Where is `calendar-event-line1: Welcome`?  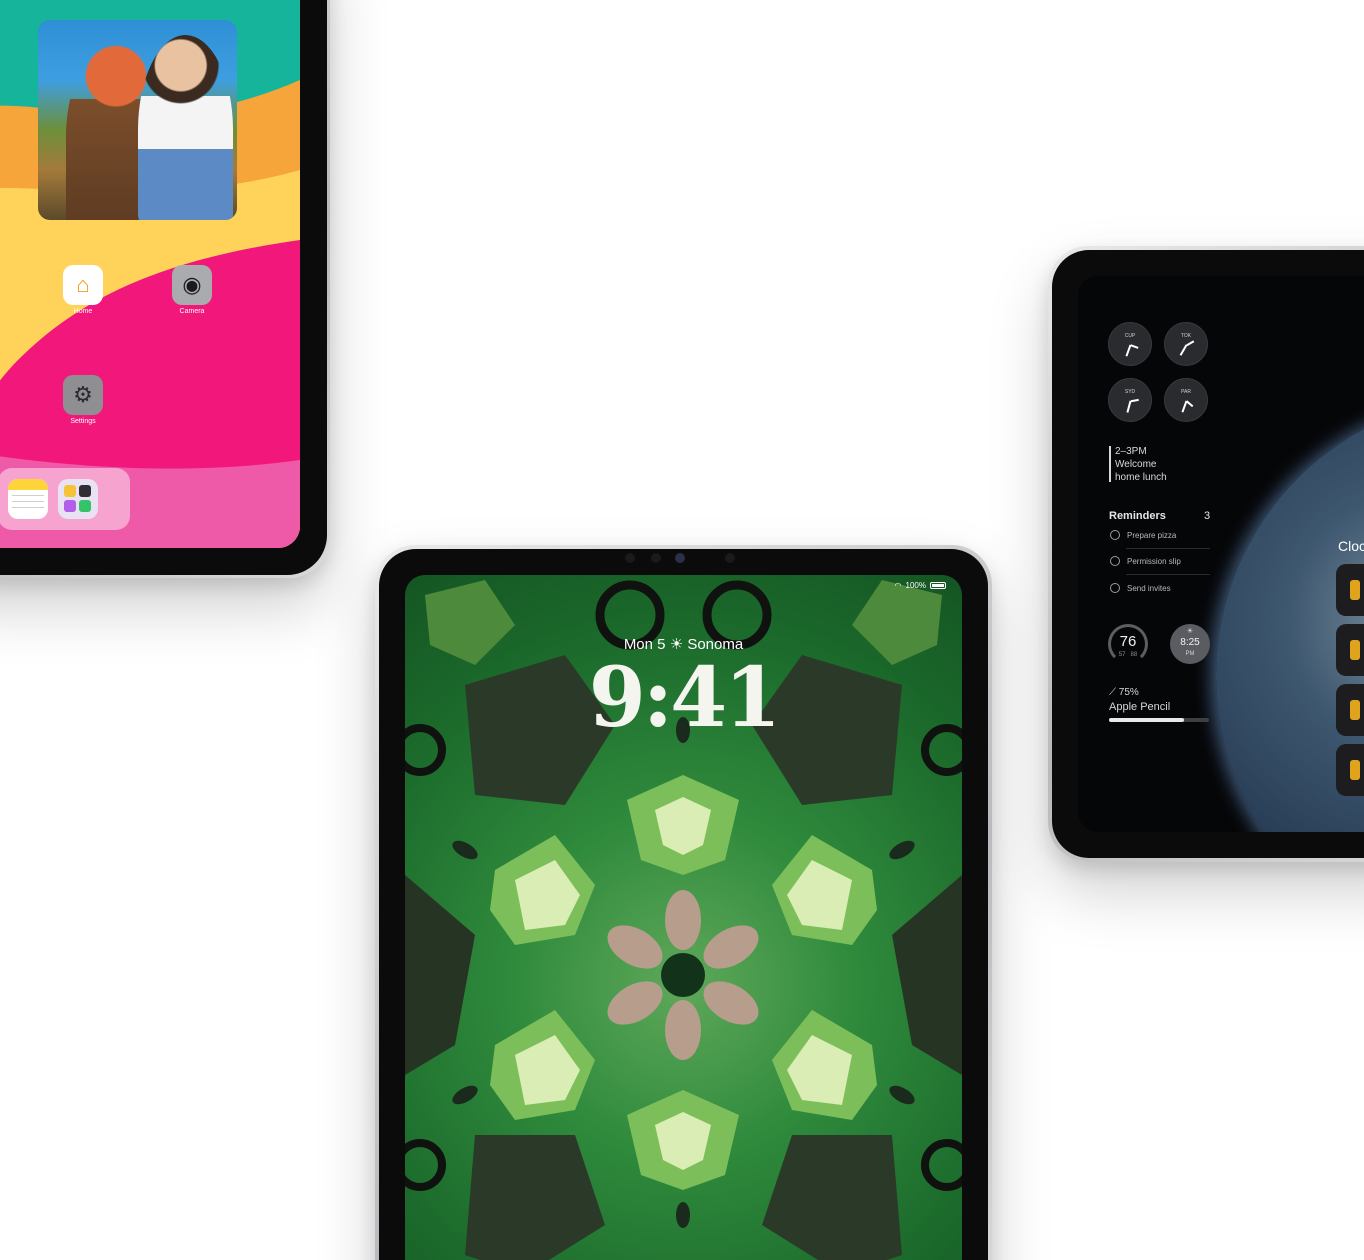
calendar-event-line1: Welcome is located at coordinates (1136, 464).